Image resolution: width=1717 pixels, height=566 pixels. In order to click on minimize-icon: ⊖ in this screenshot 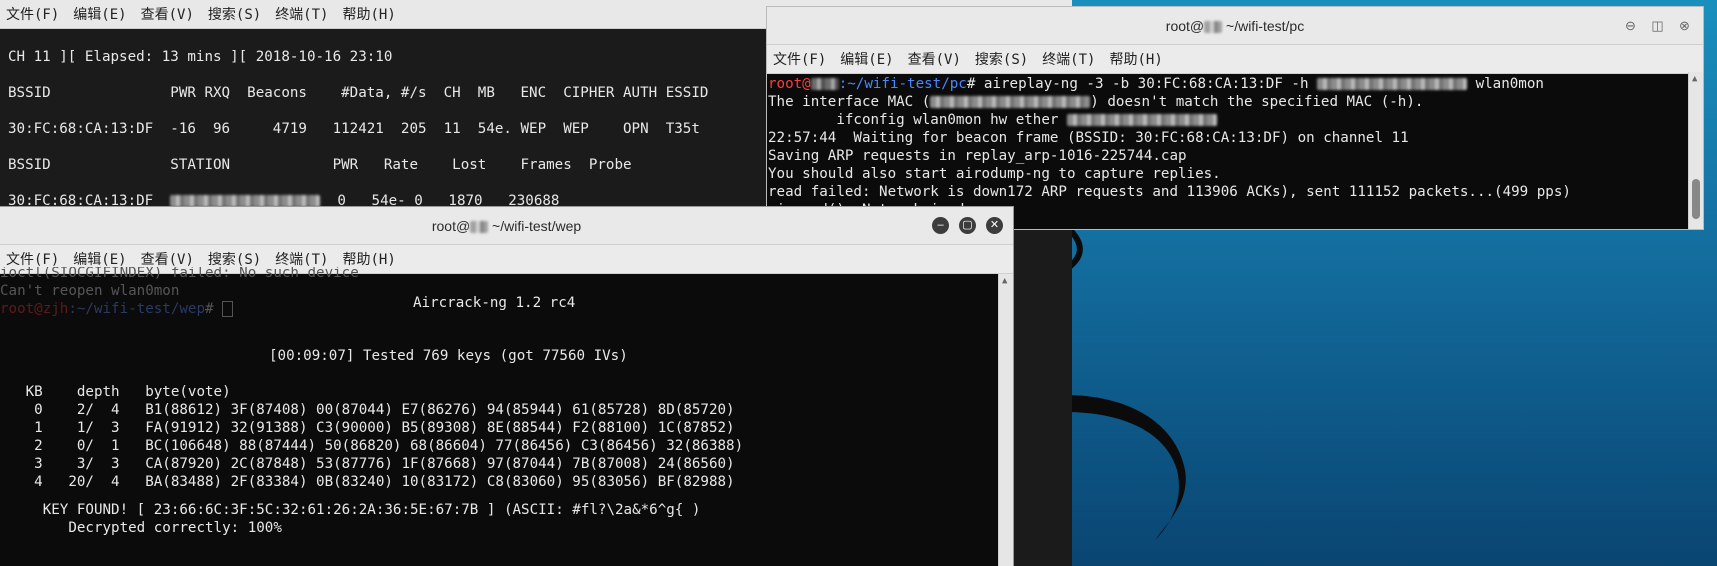, I will do `click(1630, 25)`.